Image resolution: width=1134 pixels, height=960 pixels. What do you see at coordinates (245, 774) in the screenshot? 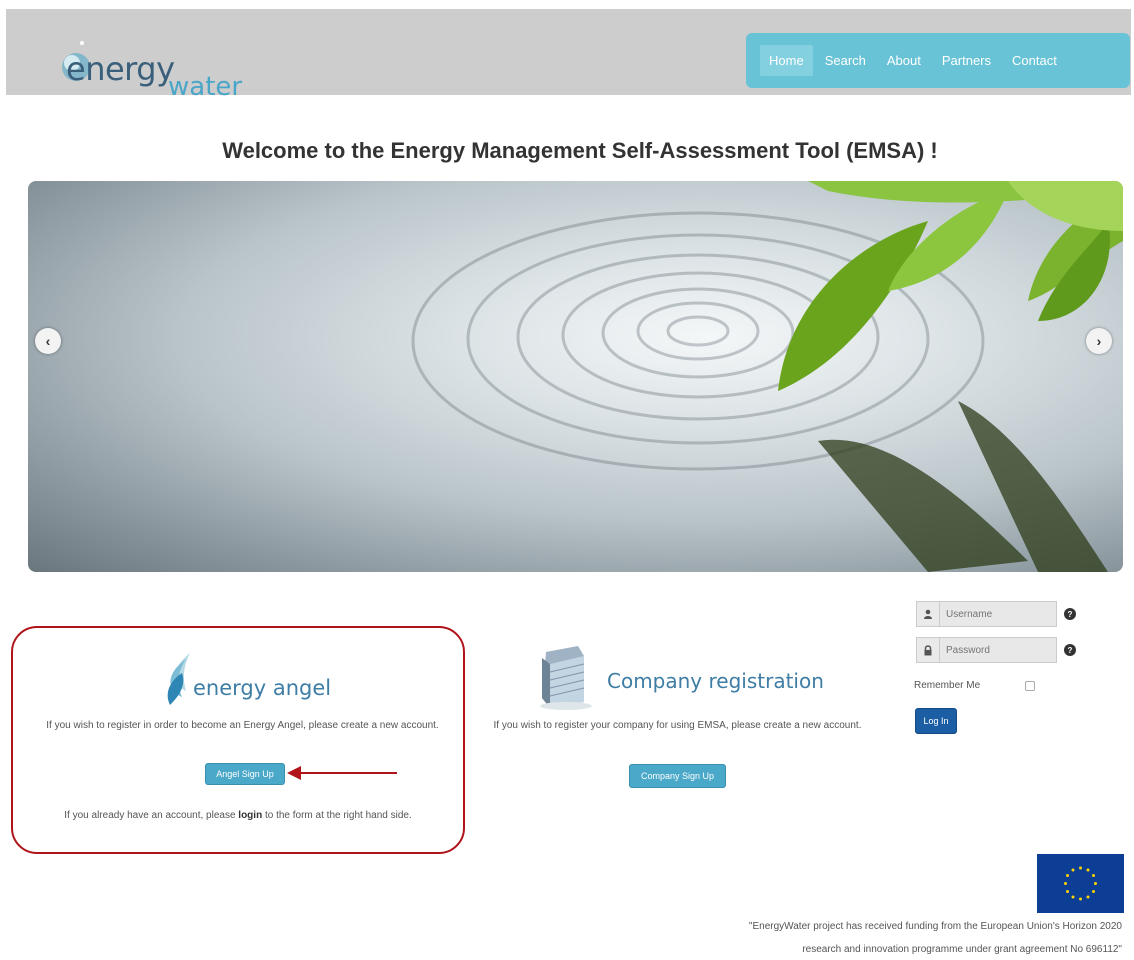
I see `angel-sign-up-button: Angel Sign Up` at bounding box center [245, 774].